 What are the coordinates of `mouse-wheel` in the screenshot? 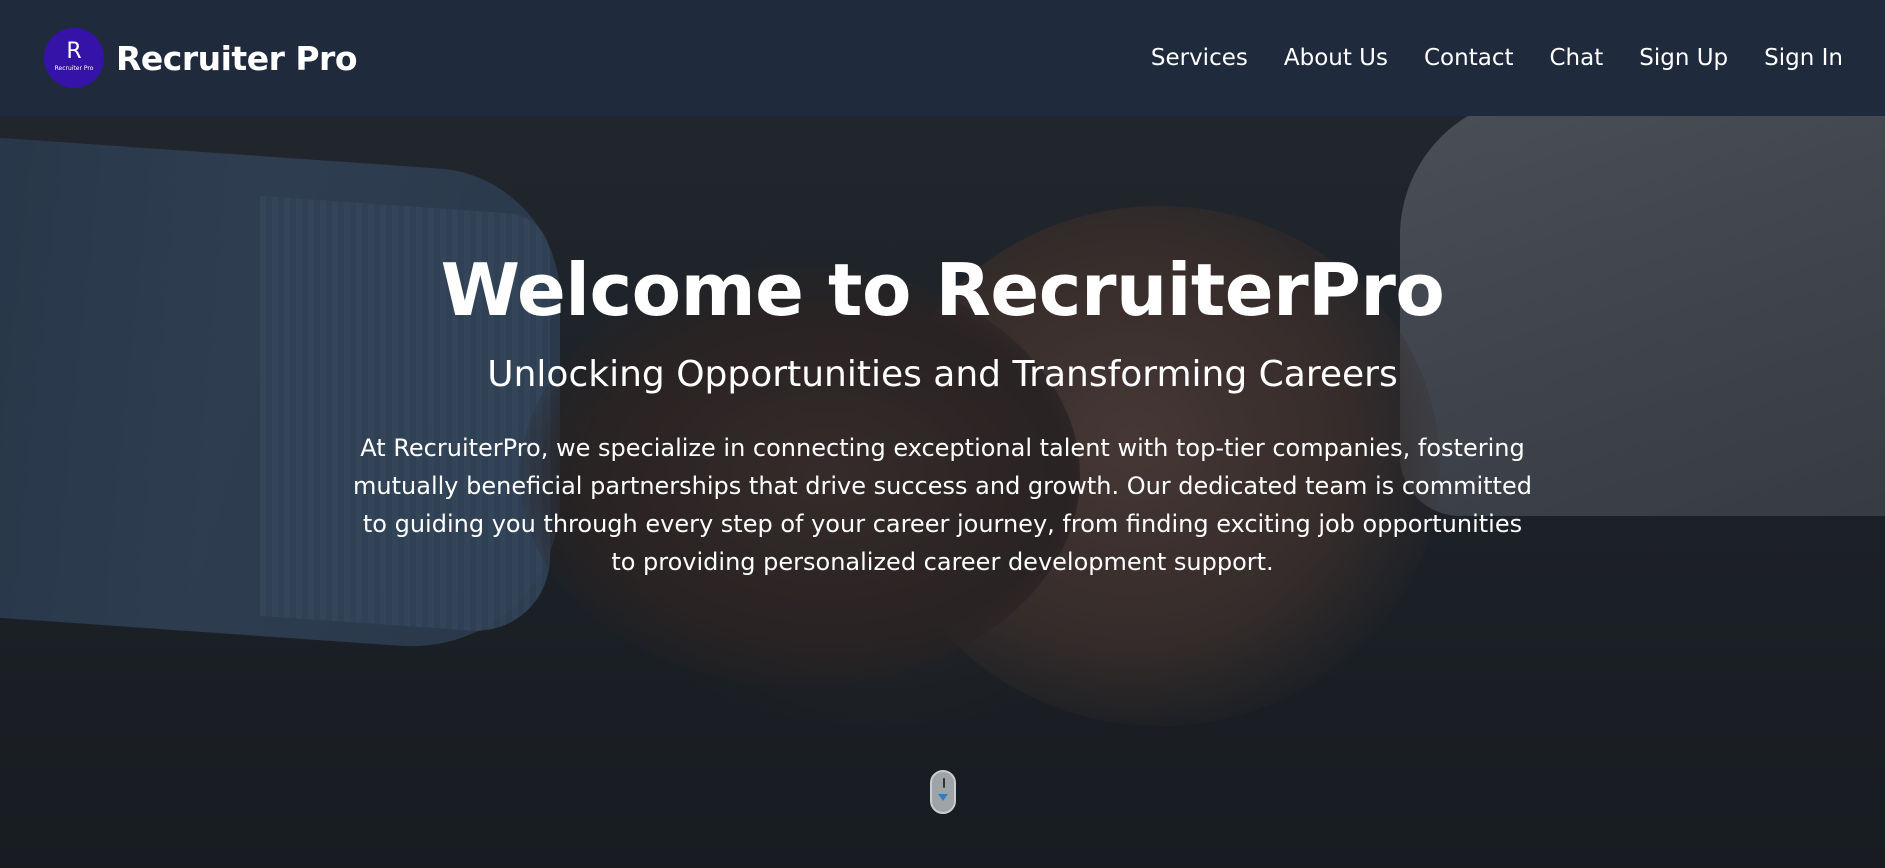 It's located at (944, 783).